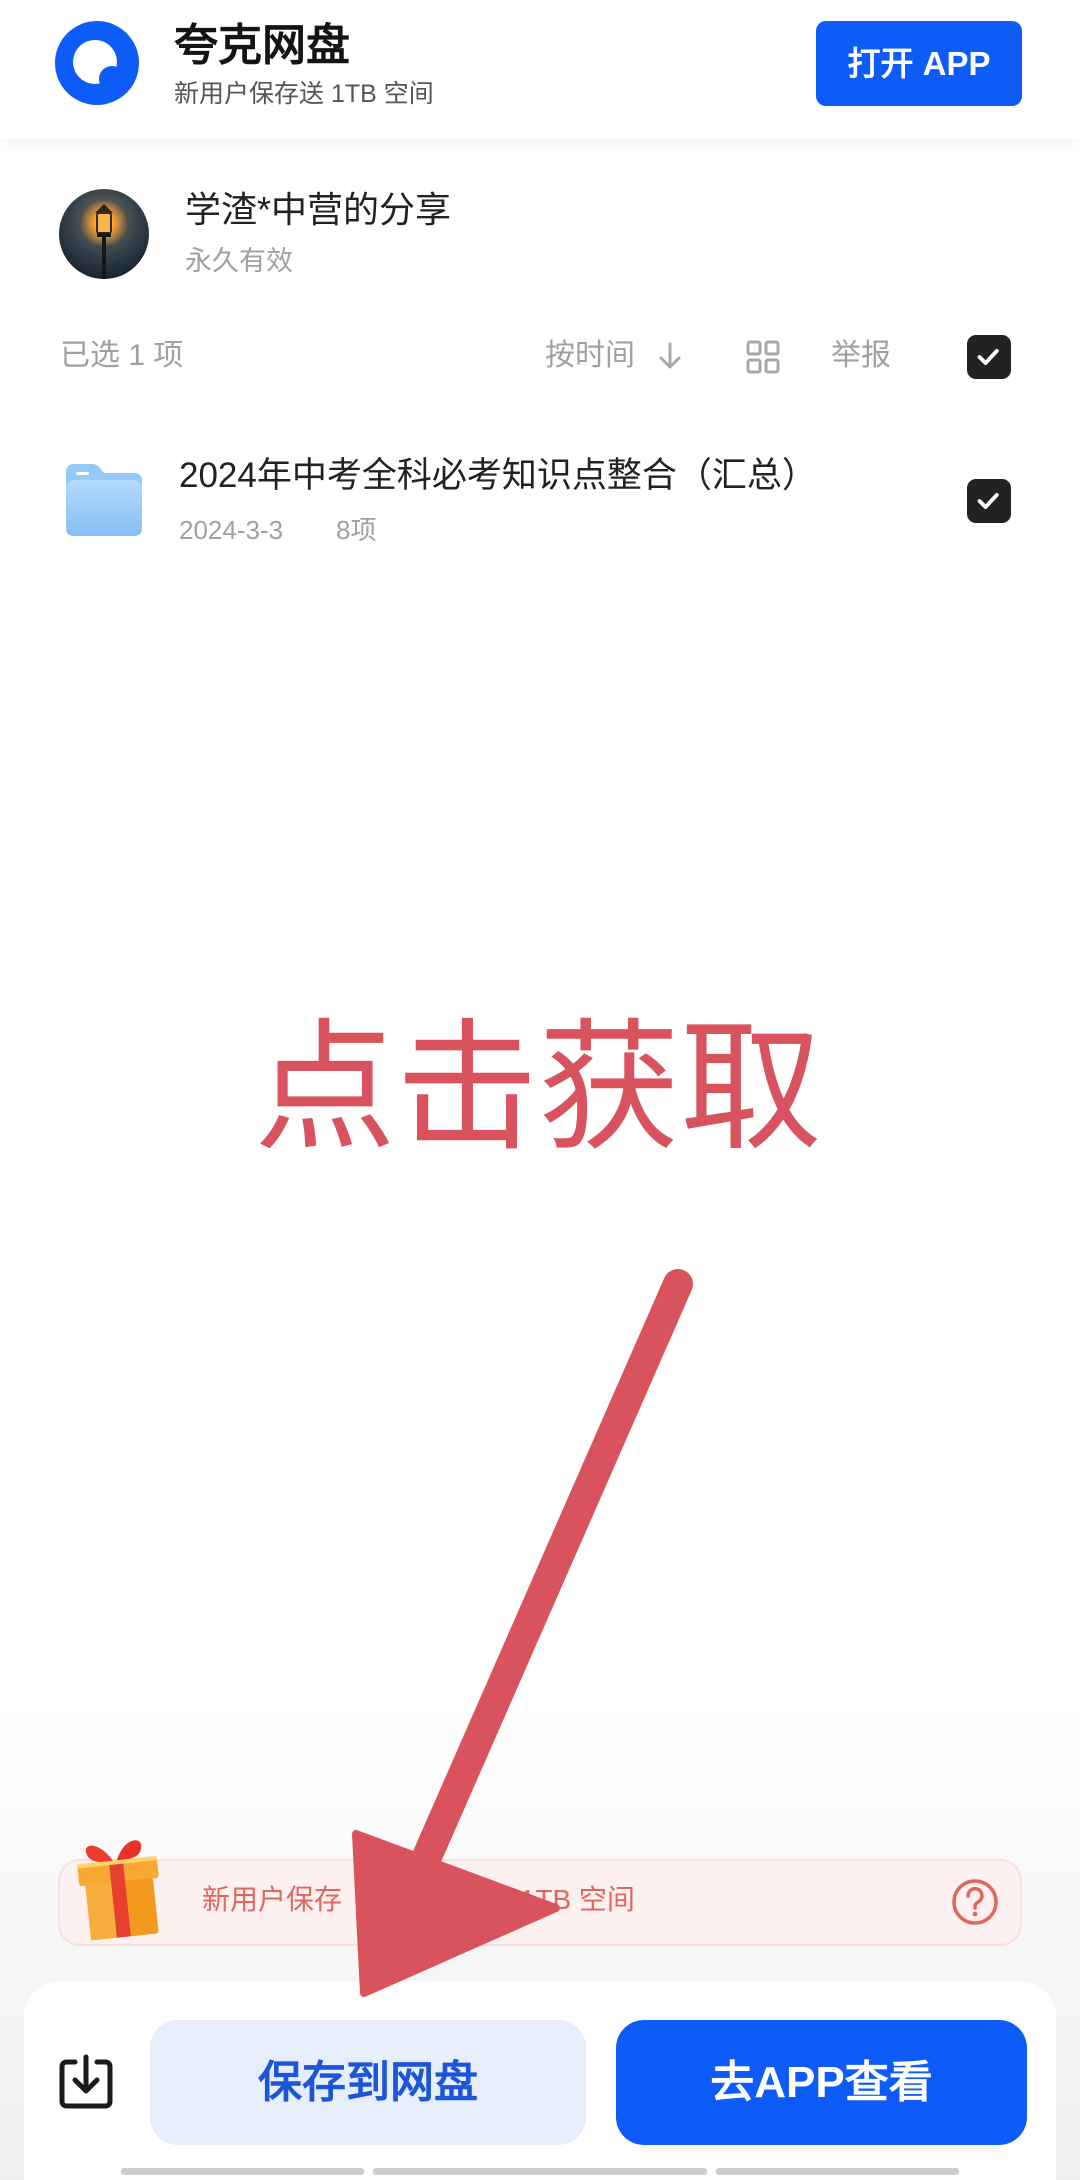 The image size is (1080, 2180). What do you see at coordinates (318, 209) in the screenshot?
I see `share-owner: 学渣*中营的分享` at bounding box center [318, 209].